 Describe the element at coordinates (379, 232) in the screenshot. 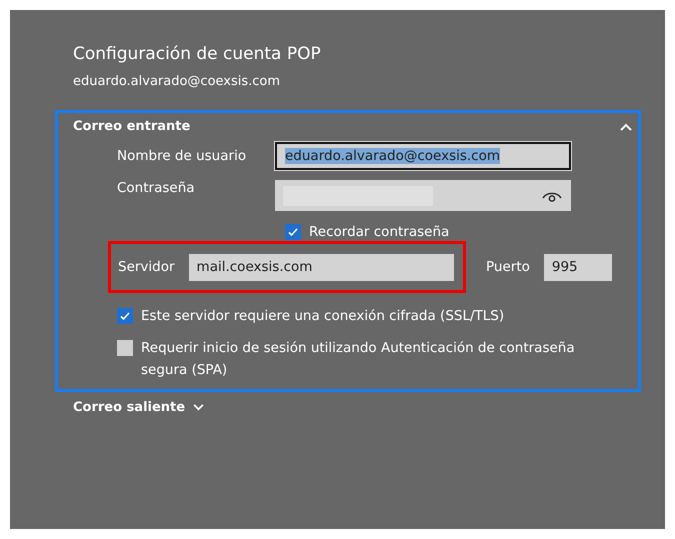

I see `checkbox-label: Recordar contraseña` at that location.